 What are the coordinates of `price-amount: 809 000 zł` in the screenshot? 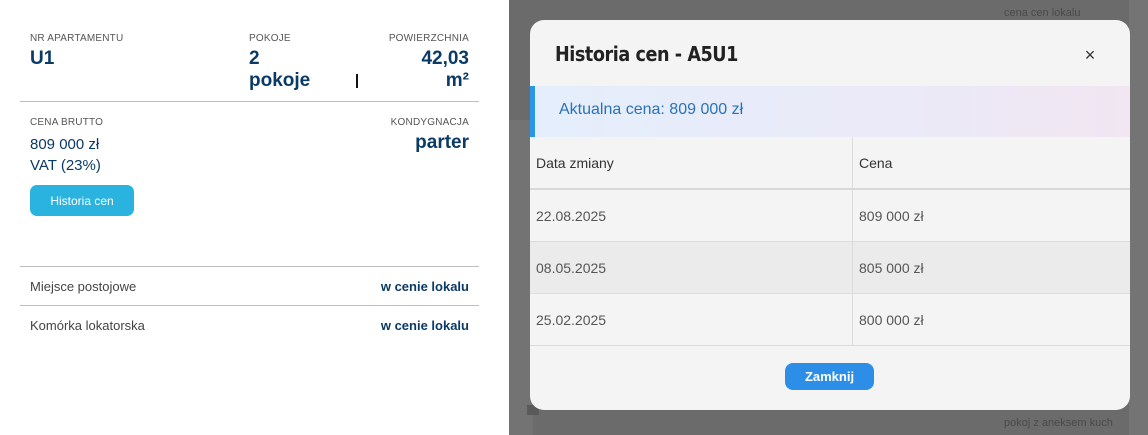 It's located at (65, 144).